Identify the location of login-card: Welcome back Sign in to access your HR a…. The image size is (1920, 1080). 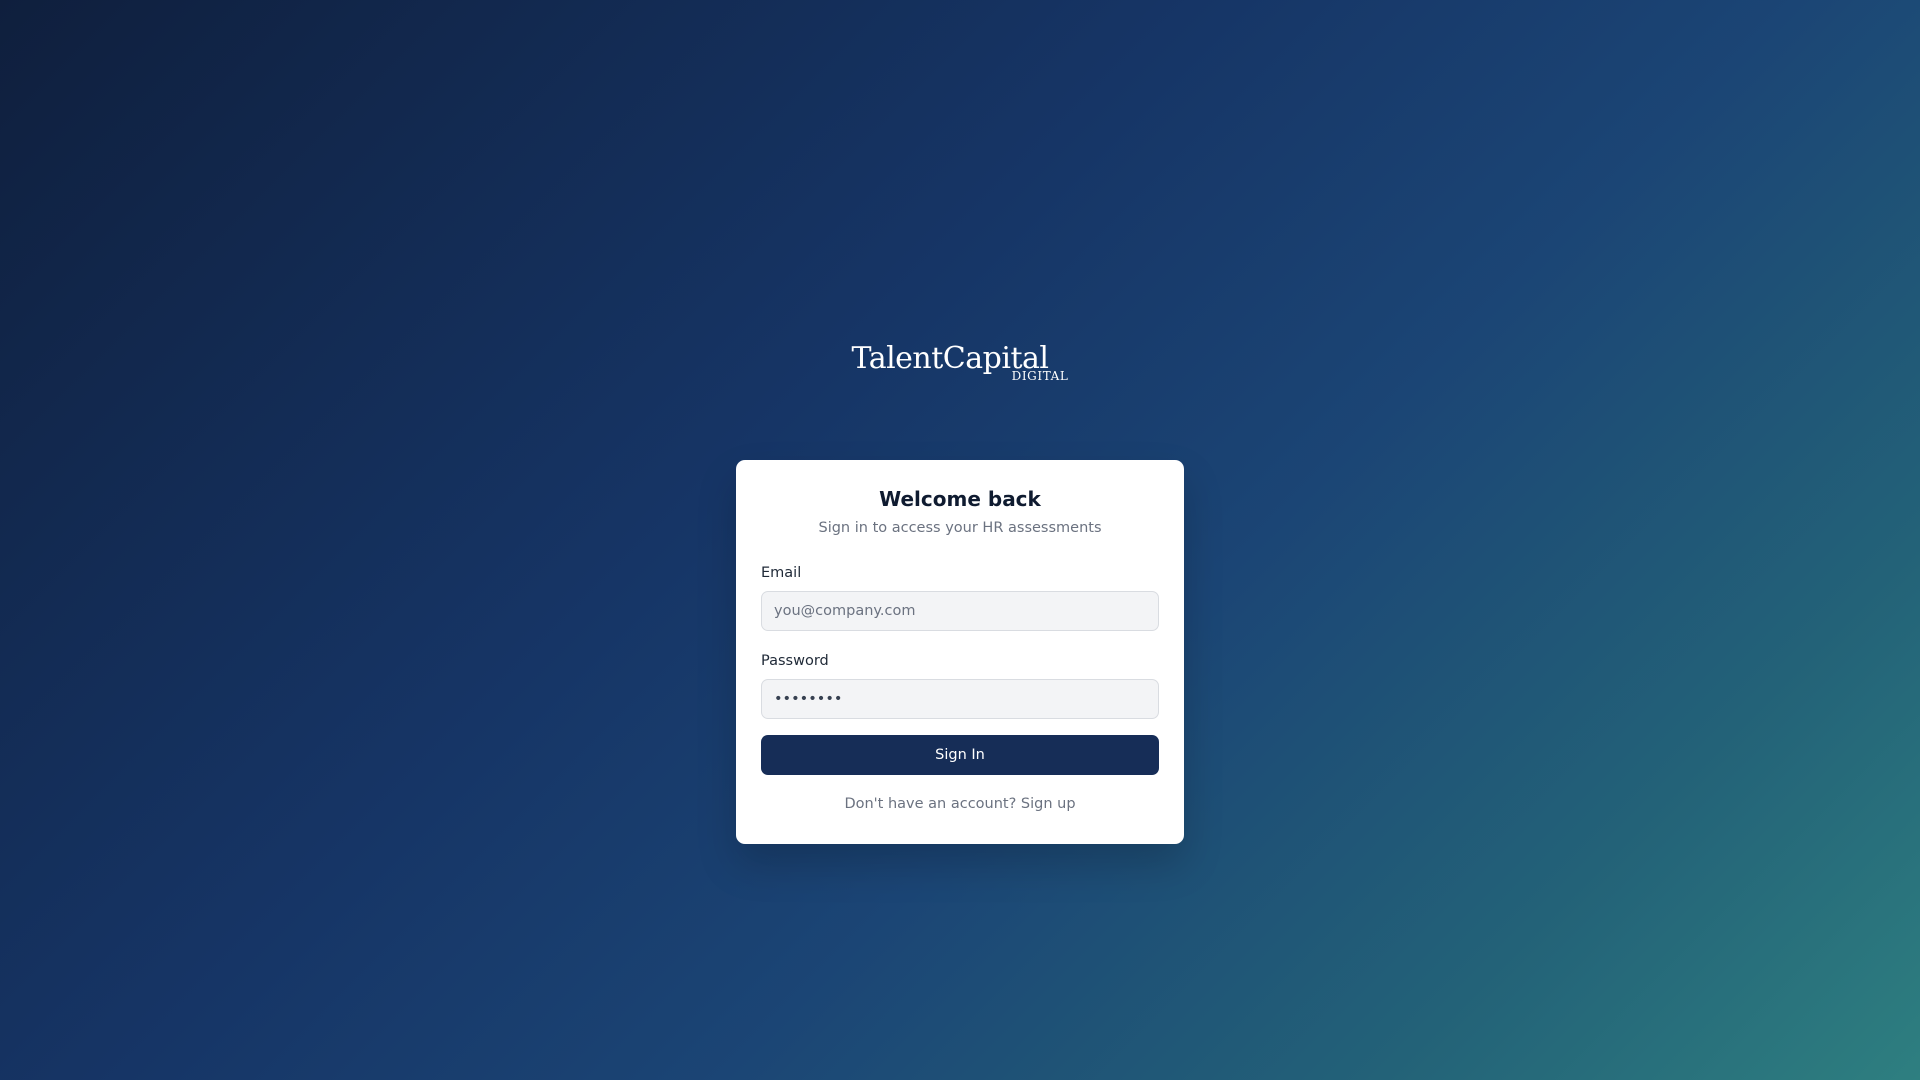
(960, 652).